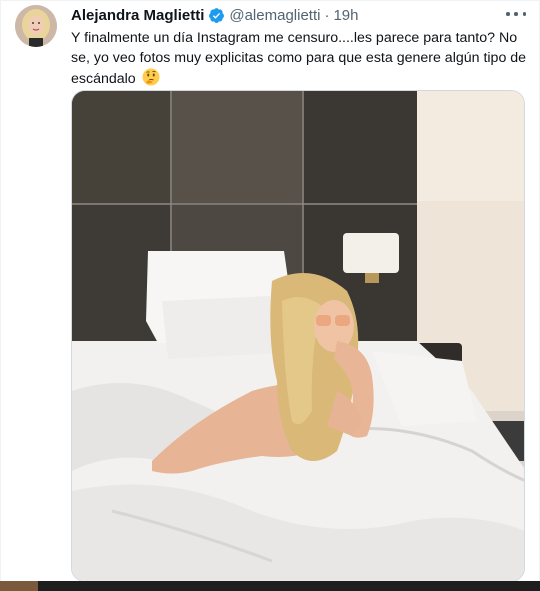  I want to click on author-handle: @alemaglietti, so click(274, 15).